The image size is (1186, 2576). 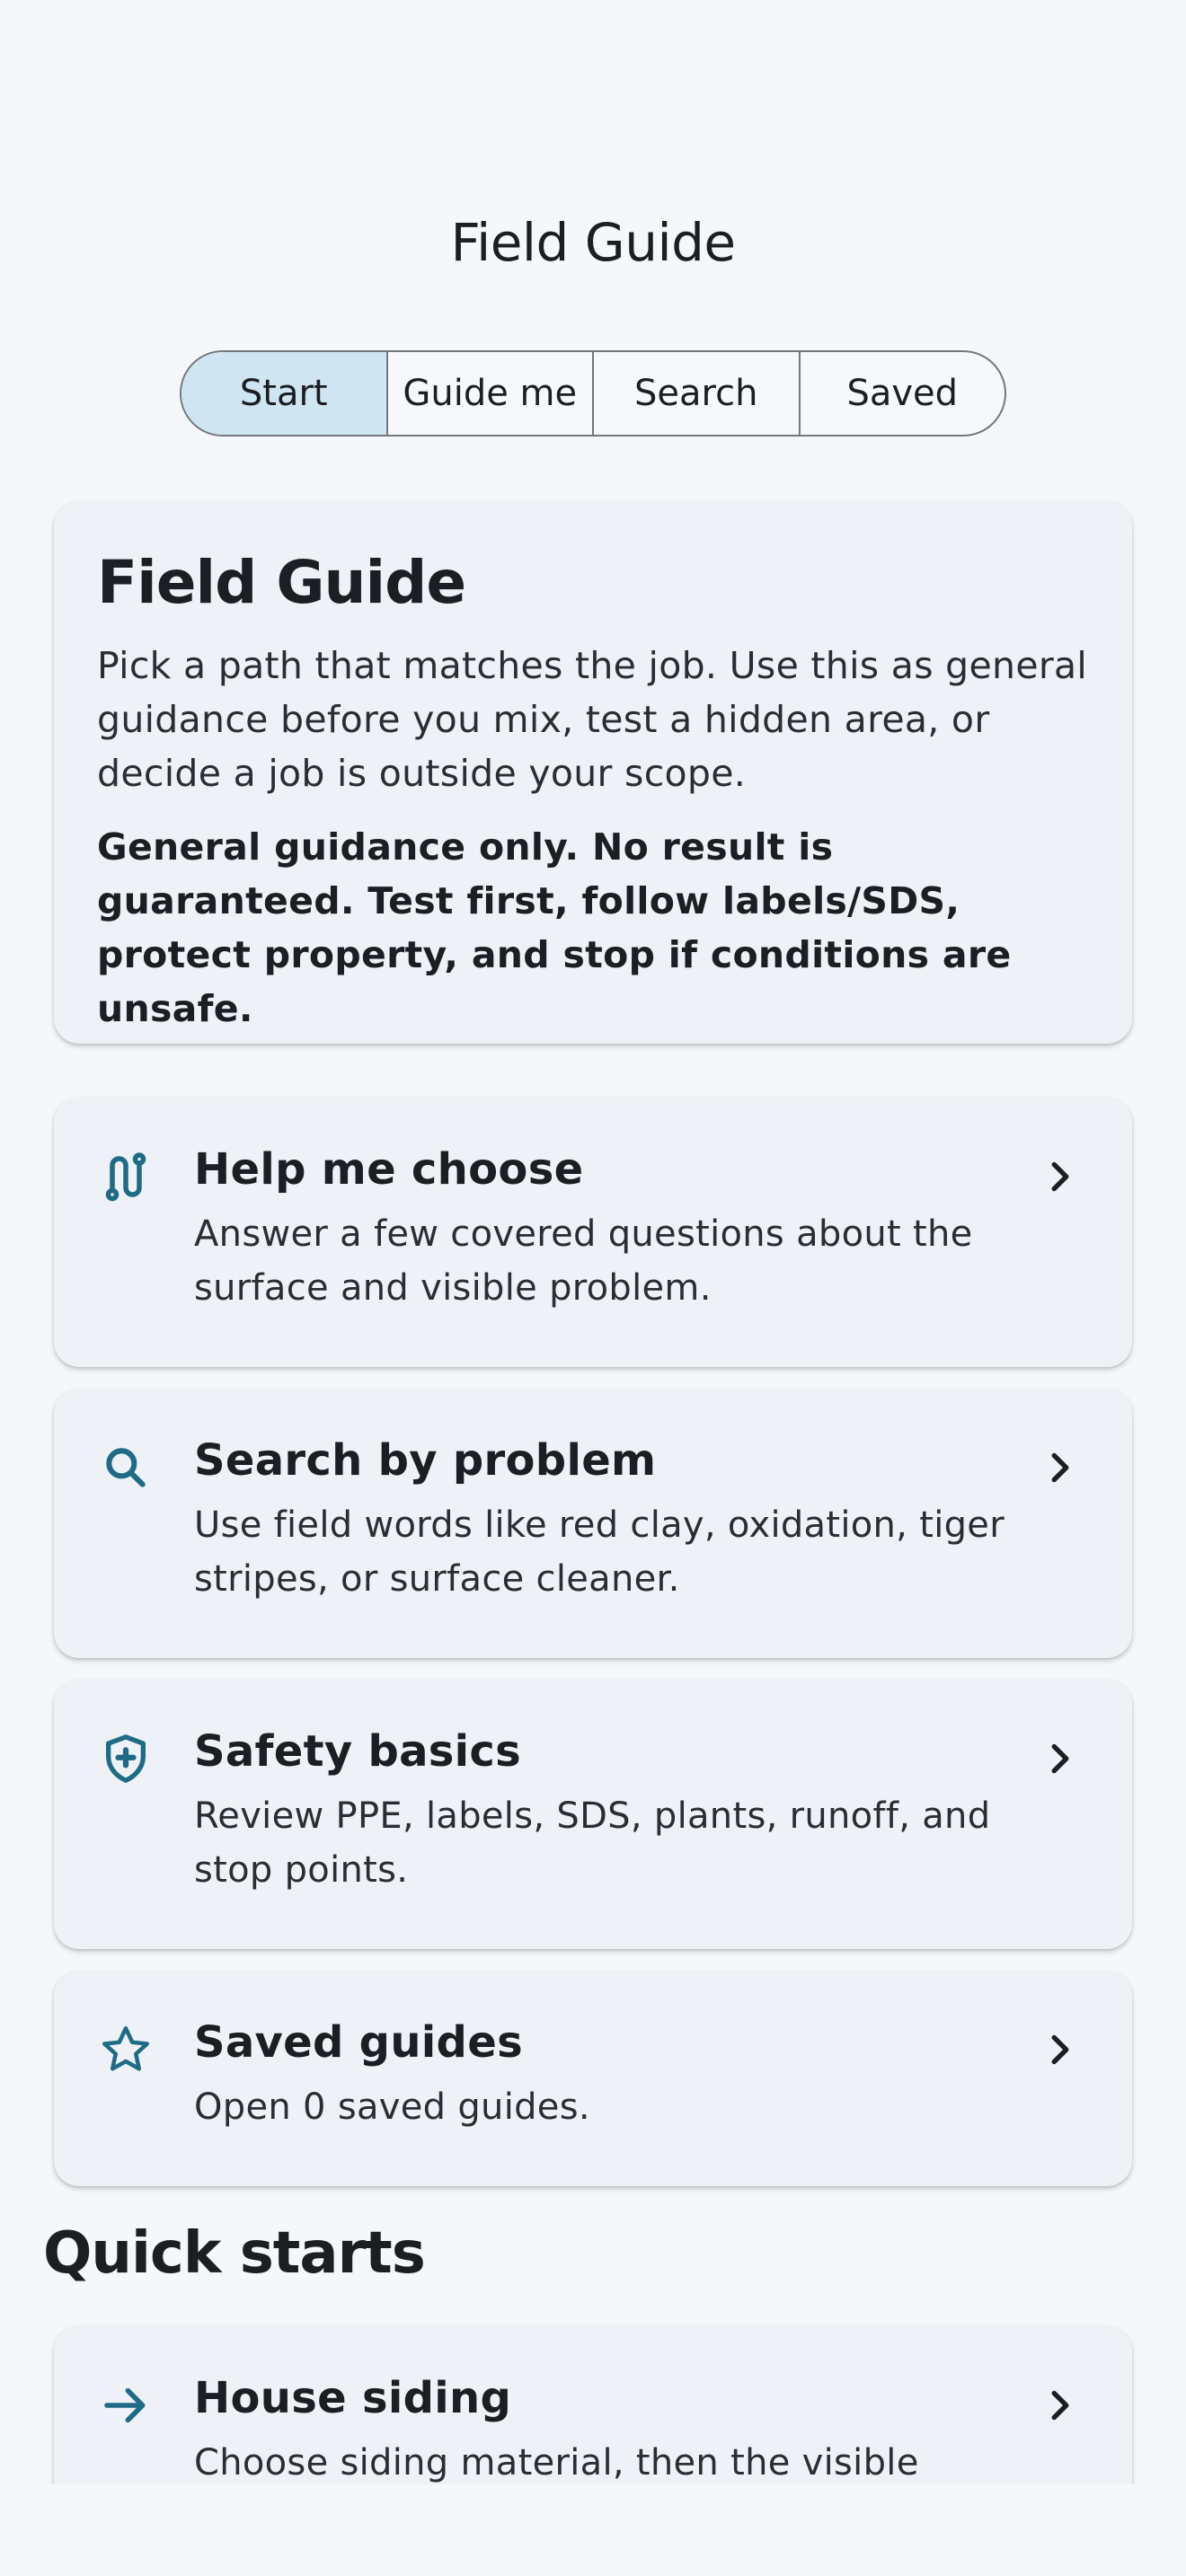 I want to click on tab-start: Start, so click(x=283, y=393).